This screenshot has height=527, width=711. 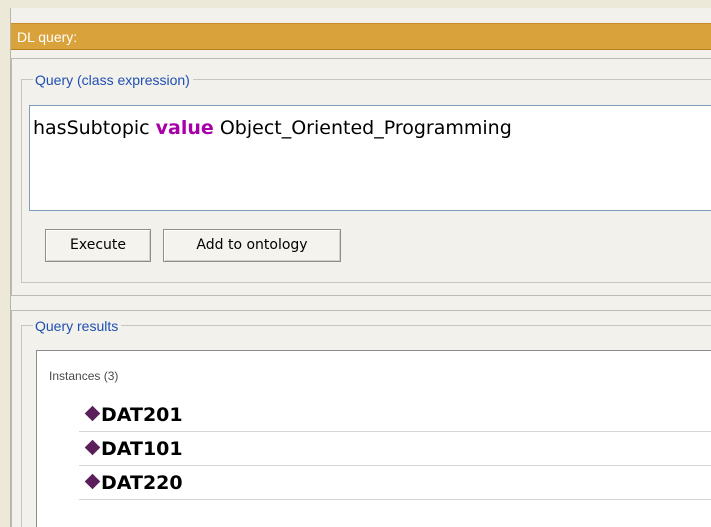 I want to click on expression-suffix: Object_Oriented_Programming, so click(x=362, y=128).